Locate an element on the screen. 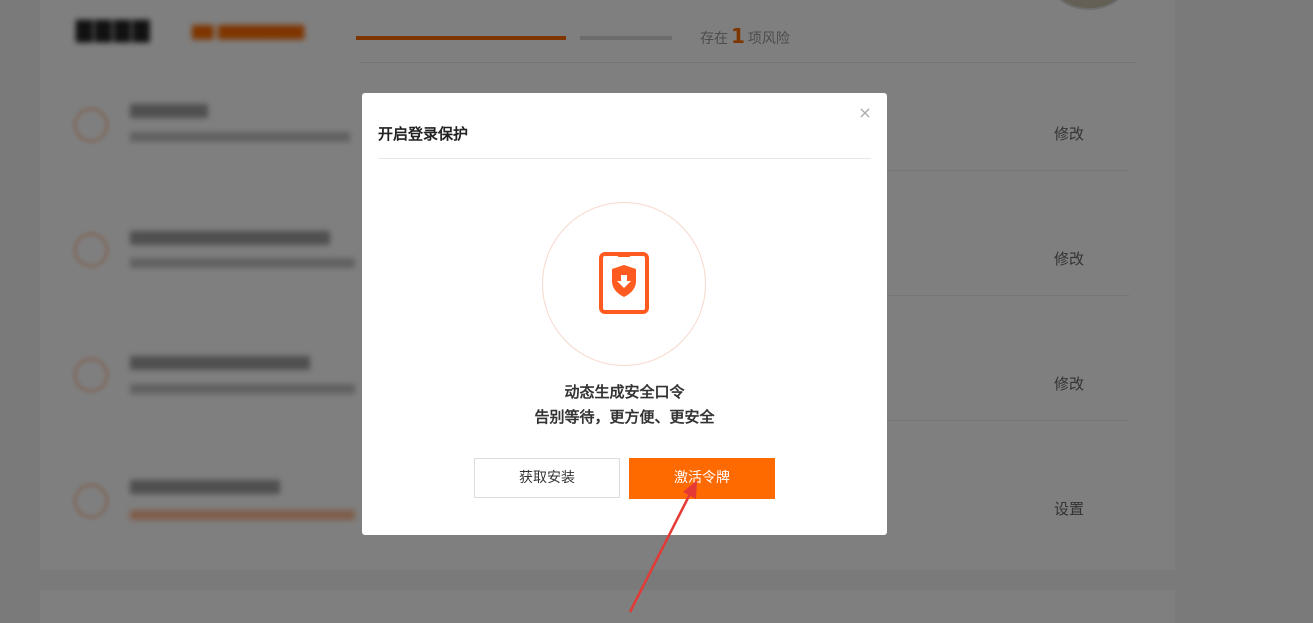 Image resolution: width=1313 pixels, height=623 pixels. get-install-button: 获取安装 is located at coordinates (547, 478).